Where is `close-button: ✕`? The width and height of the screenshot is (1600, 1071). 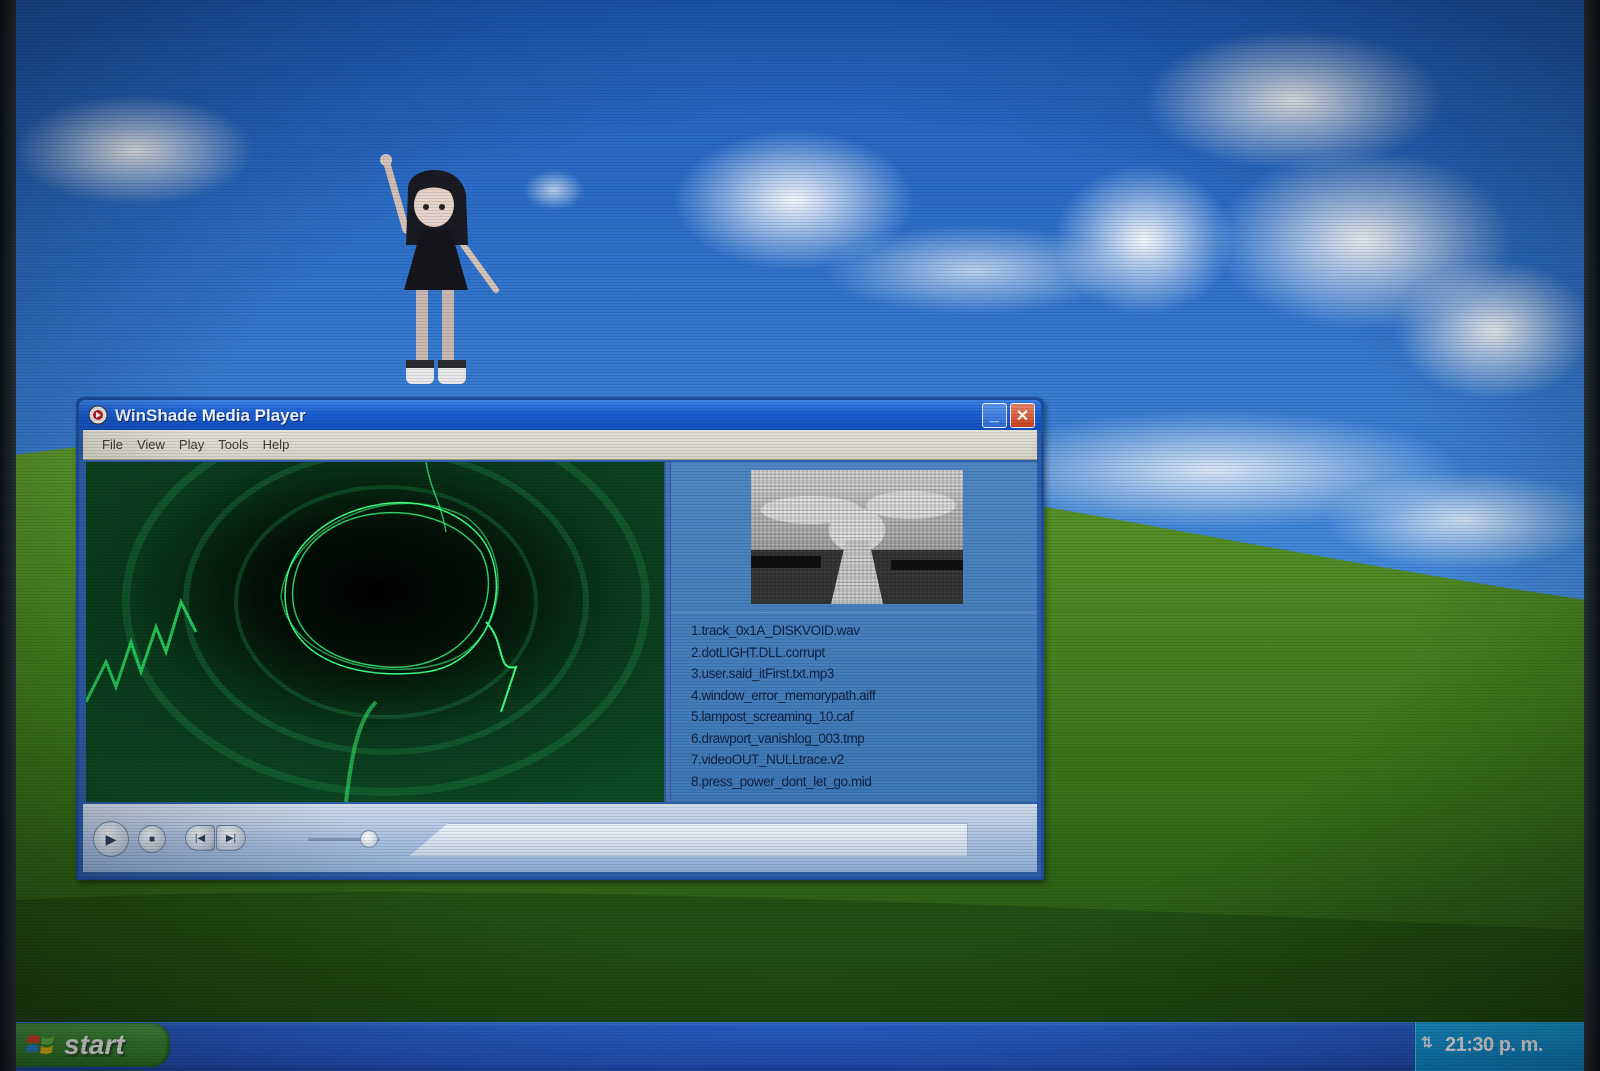
close-button: ✕ is located at coordinates (1022, 415).